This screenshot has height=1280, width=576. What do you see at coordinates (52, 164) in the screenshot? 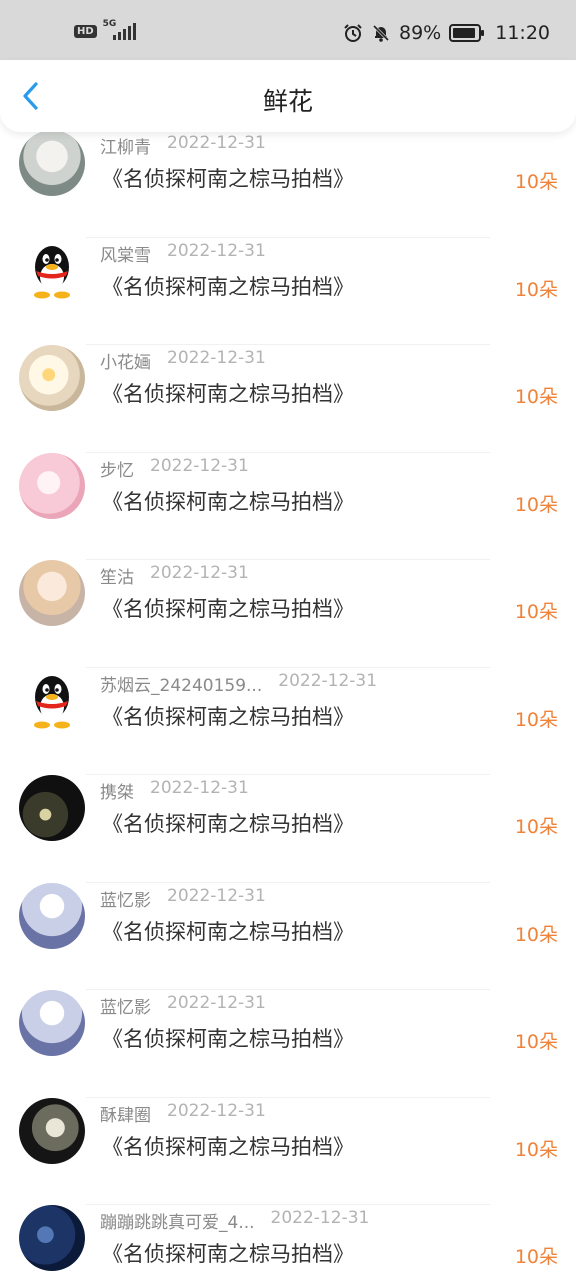
I see `fairy-avatar` at bounding box center [52, 164].